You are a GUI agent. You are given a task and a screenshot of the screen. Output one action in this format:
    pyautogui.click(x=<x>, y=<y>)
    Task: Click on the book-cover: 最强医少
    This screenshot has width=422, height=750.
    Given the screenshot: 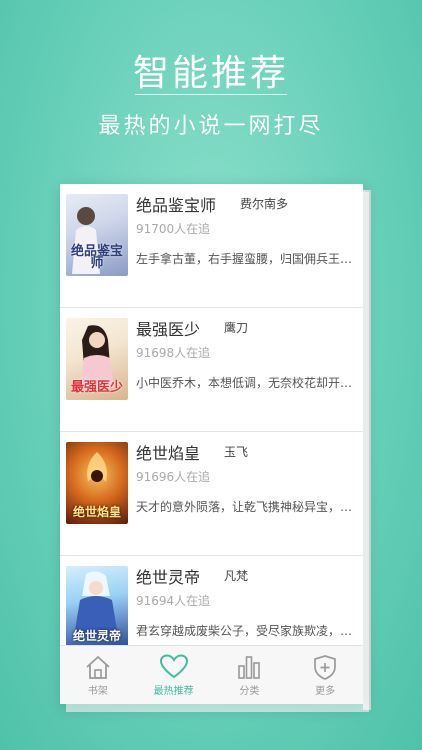 What is the action you would take?
    pyautogui.click(x=97, y=359)
    